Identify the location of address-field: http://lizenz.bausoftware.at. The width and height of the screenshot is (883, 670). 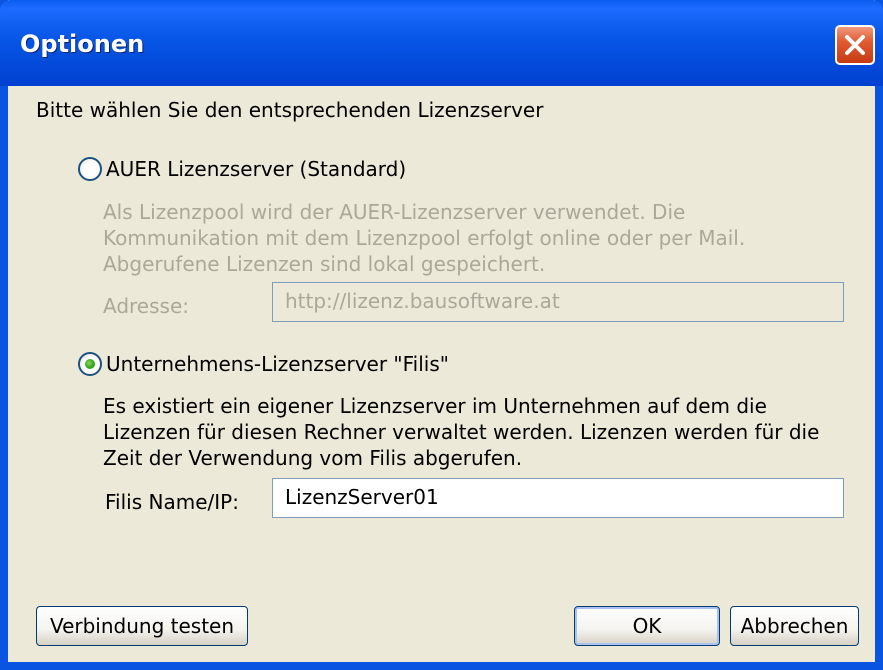
(558, 302).